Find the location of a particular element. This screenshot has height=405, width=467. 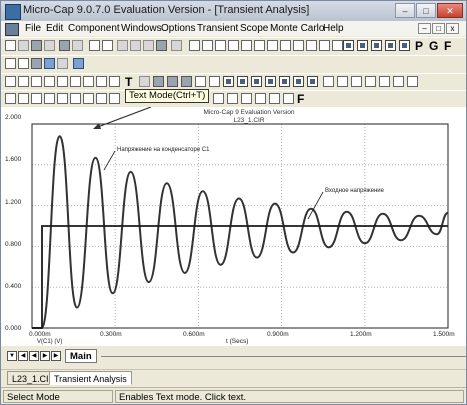

copy-graph-icon is located at coordinates (144, 81).